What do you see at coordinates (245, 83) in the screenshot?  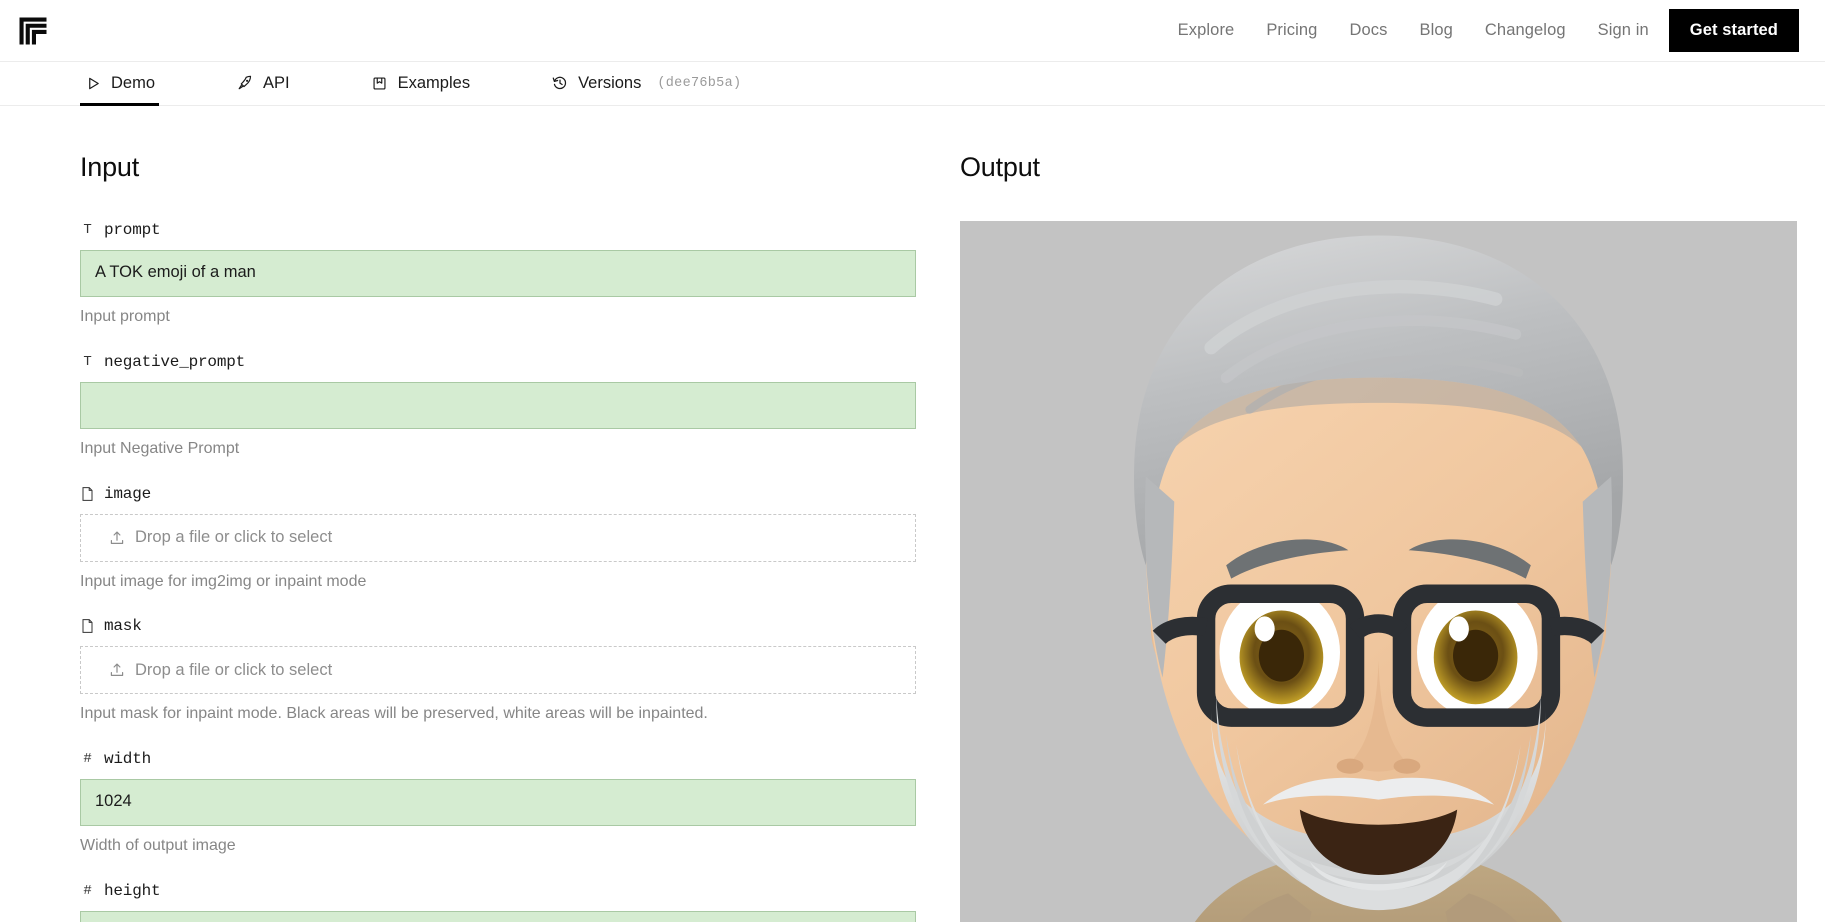 I see `rocket-icon` at bounding box center [245, 83].